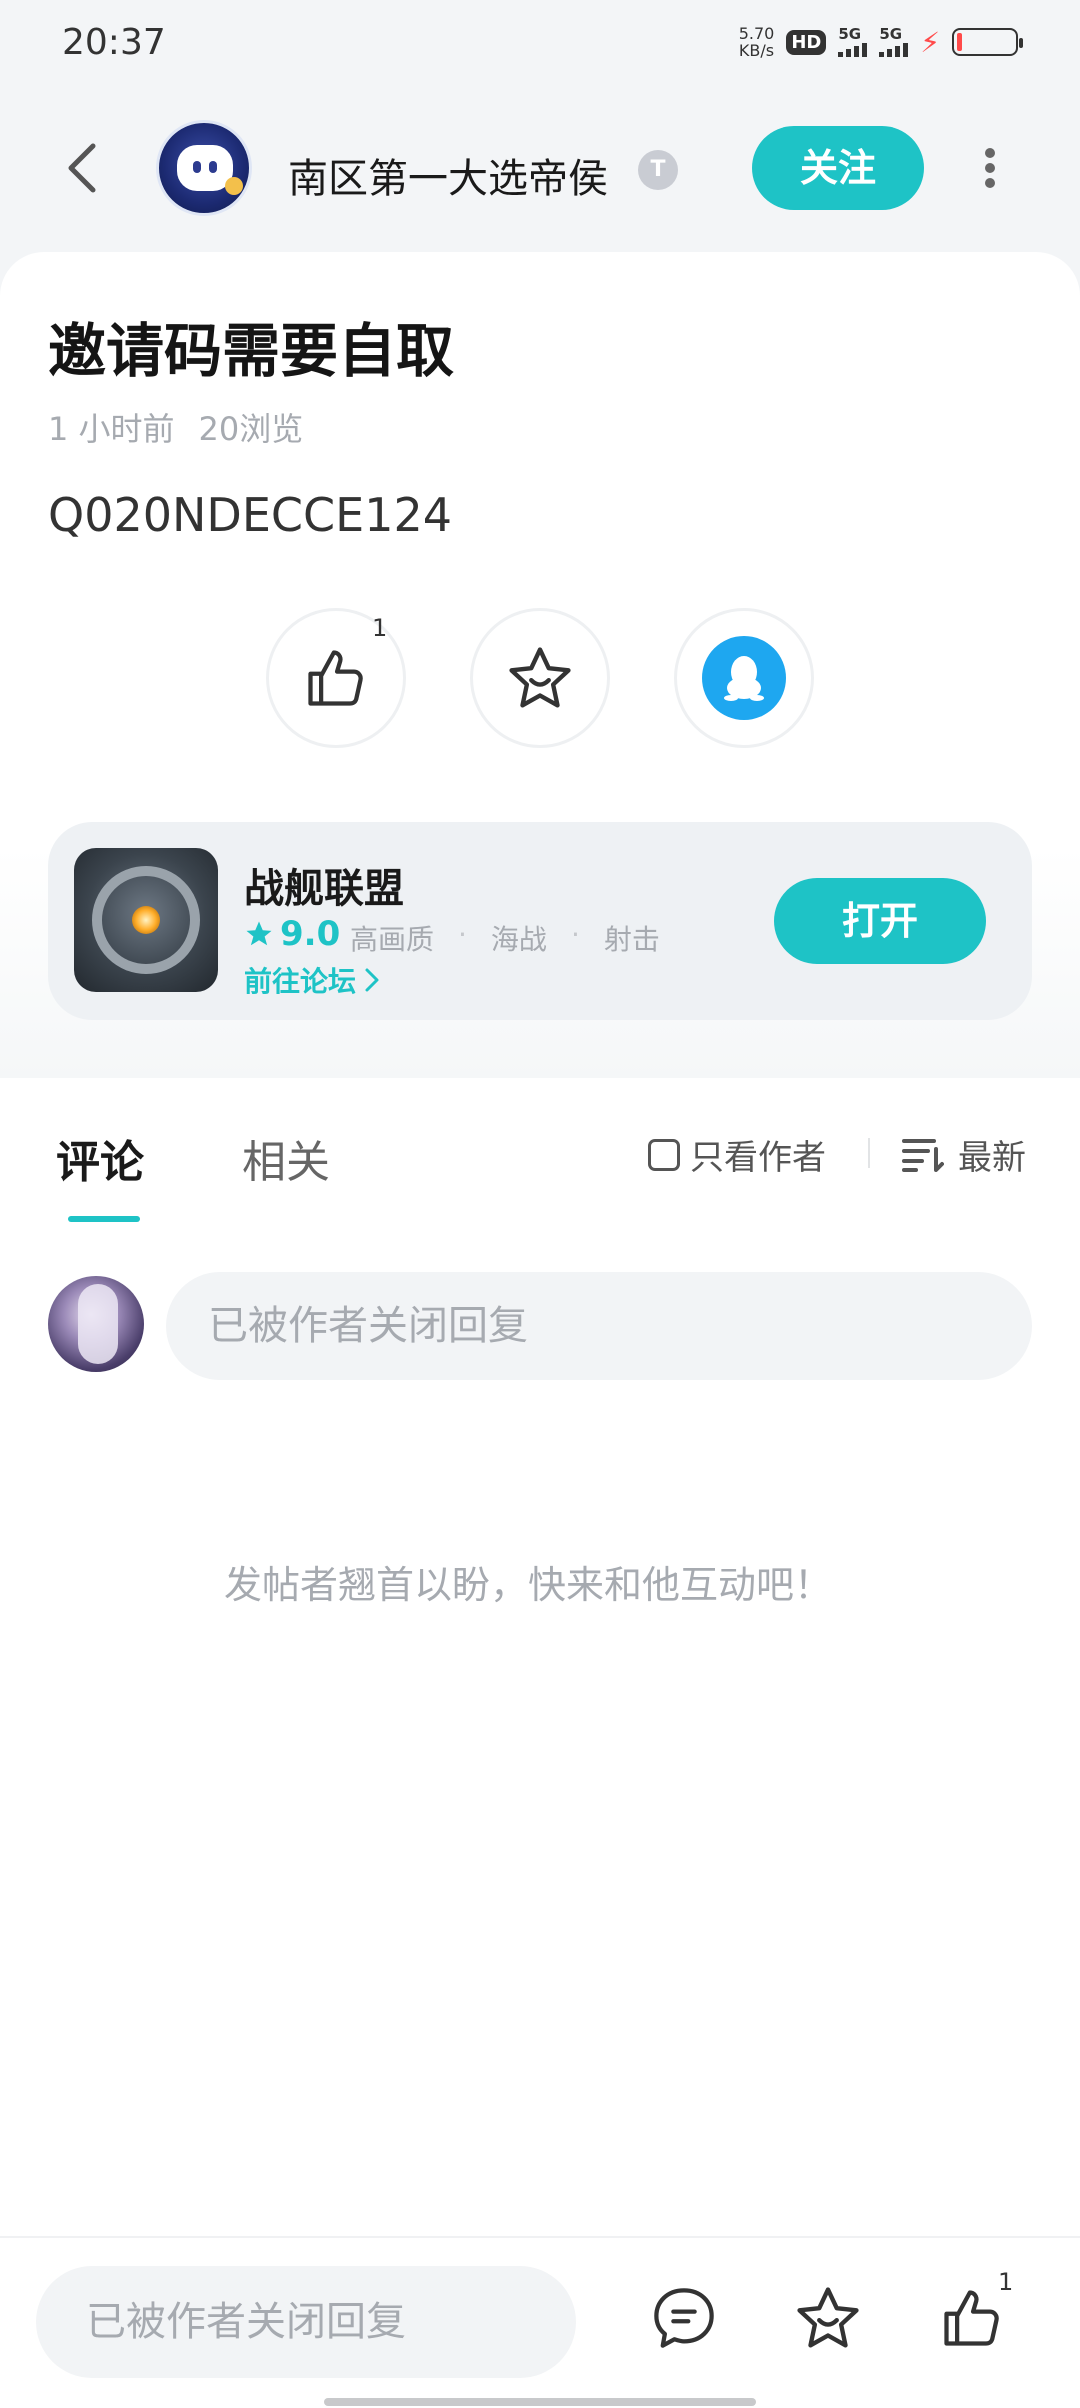 This screenshot has height=2408, width=1080. What do you see at coordinates (664, 1154) in the screenshot?
I see `checkbox-icon` at bounding box center [664, 1154].